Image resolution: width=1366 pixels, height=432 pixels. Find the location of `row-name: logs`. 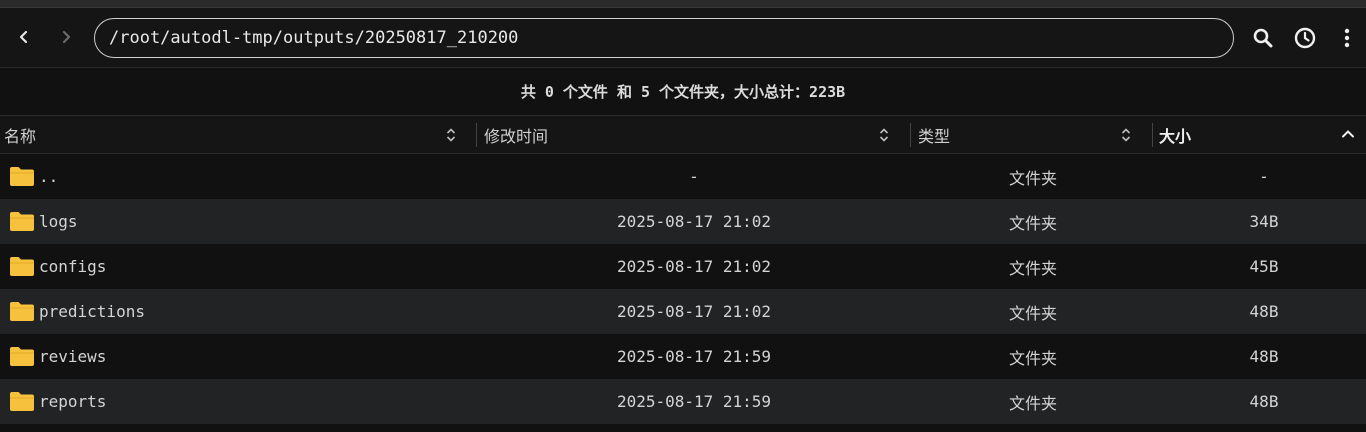

row-name: logs is located at coordinates (58, 221).